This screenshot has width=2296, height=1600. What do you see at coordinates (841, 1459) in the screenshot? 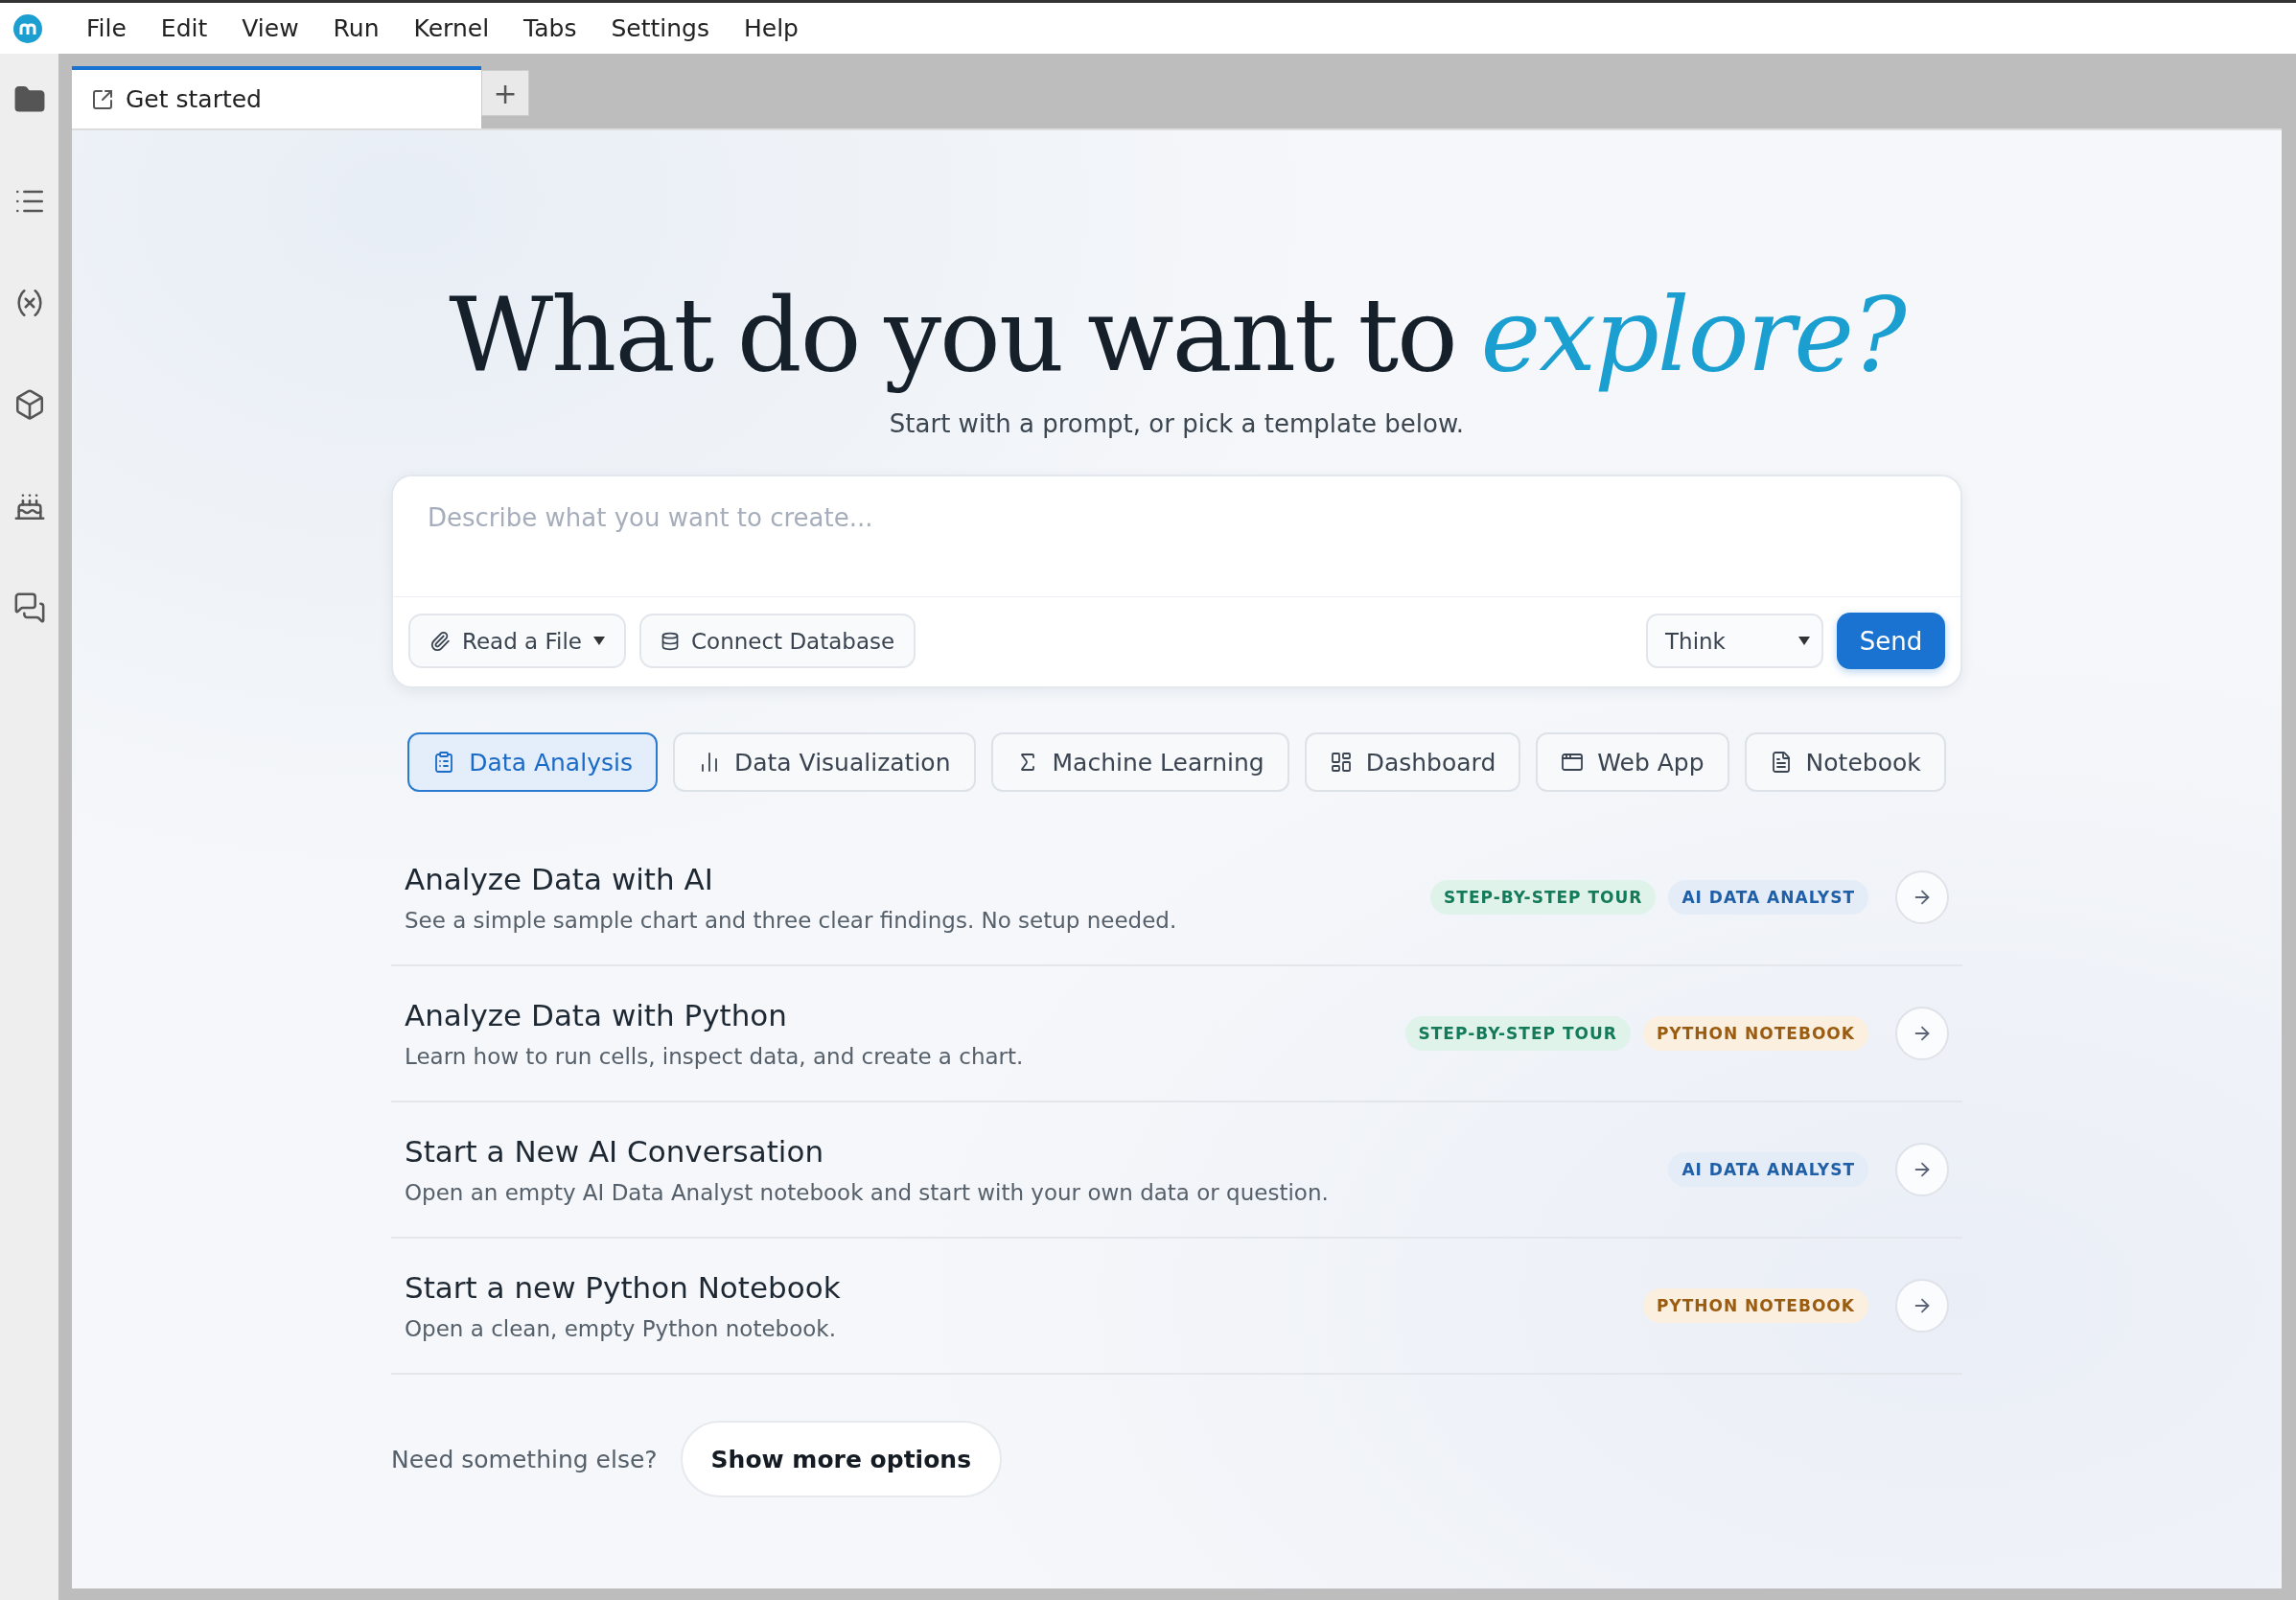
I see `show-more-button: Show more options` at bounding box center [841, 1459].